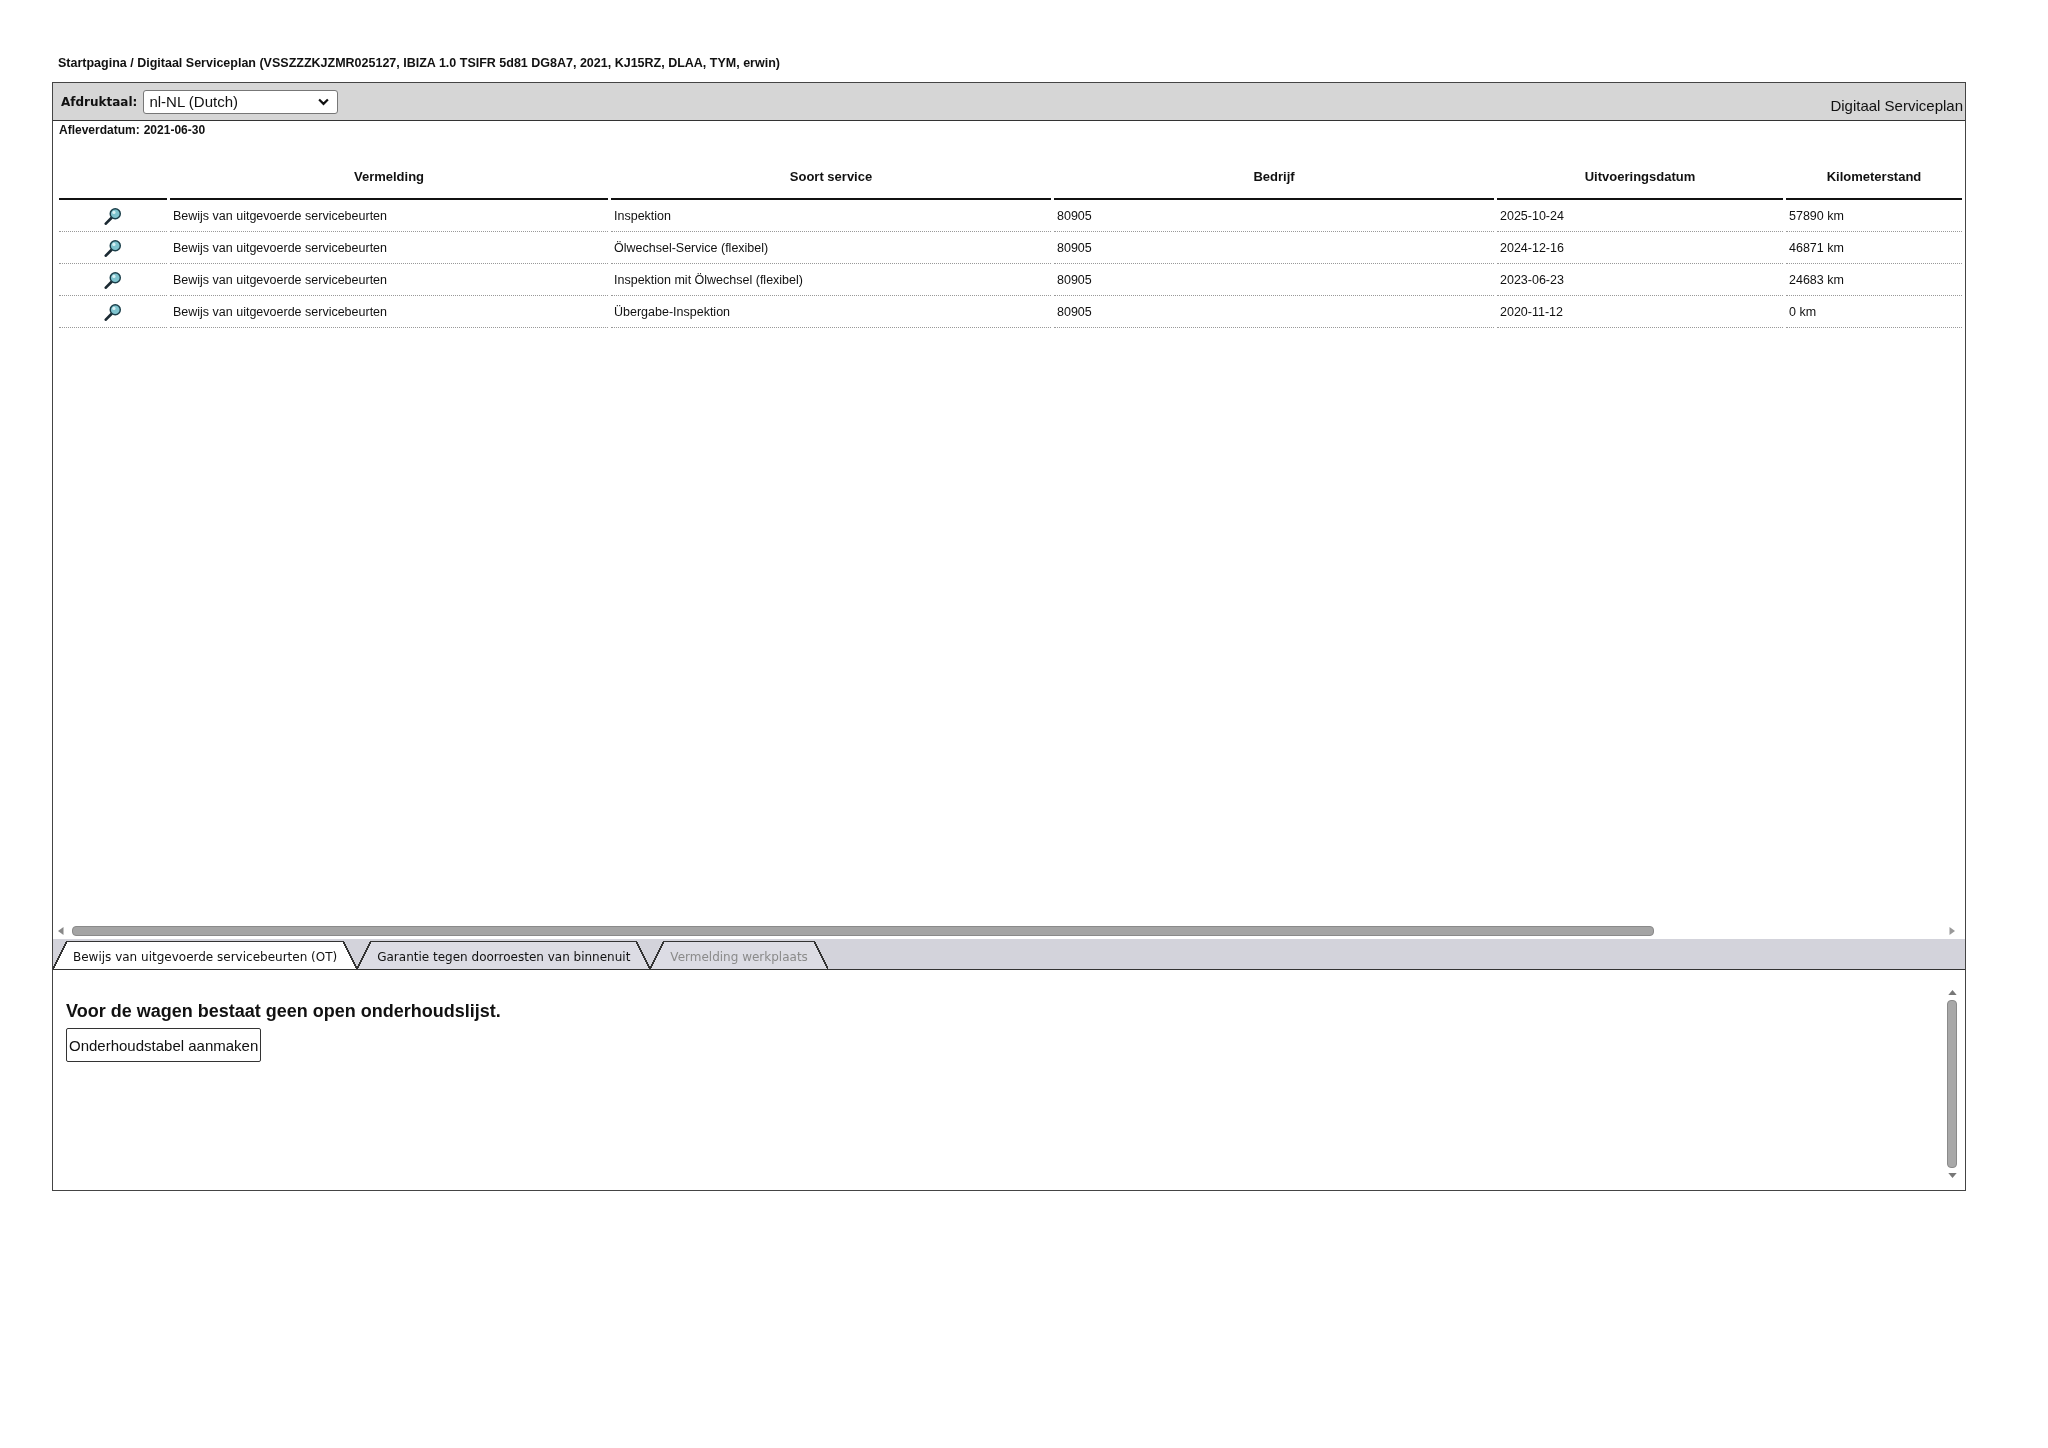  I want to click on table-cell: 2023-06-23, so click(1640, 280).